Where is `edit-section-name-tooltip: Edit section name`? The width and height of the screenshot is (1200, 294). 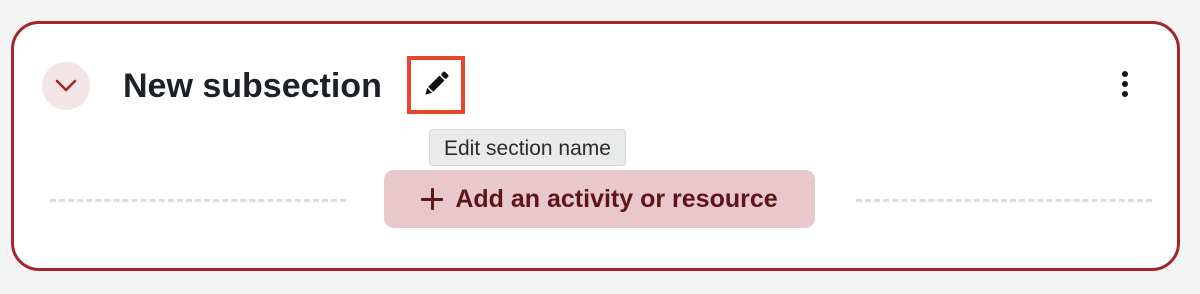
edit-section-name-tooltip: Edit section name is located at coordinates (527, 147).